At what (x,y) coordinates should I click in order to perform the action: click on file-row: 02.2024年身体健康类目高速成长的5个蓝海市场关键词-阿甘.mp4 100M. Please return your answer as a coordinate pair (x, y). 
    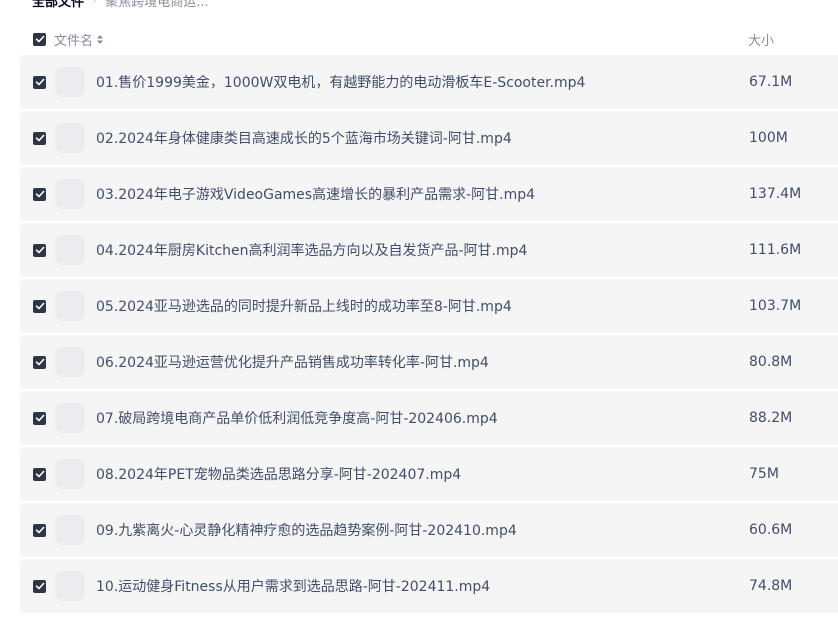
    Looking at the image, I should click on (429, 139).